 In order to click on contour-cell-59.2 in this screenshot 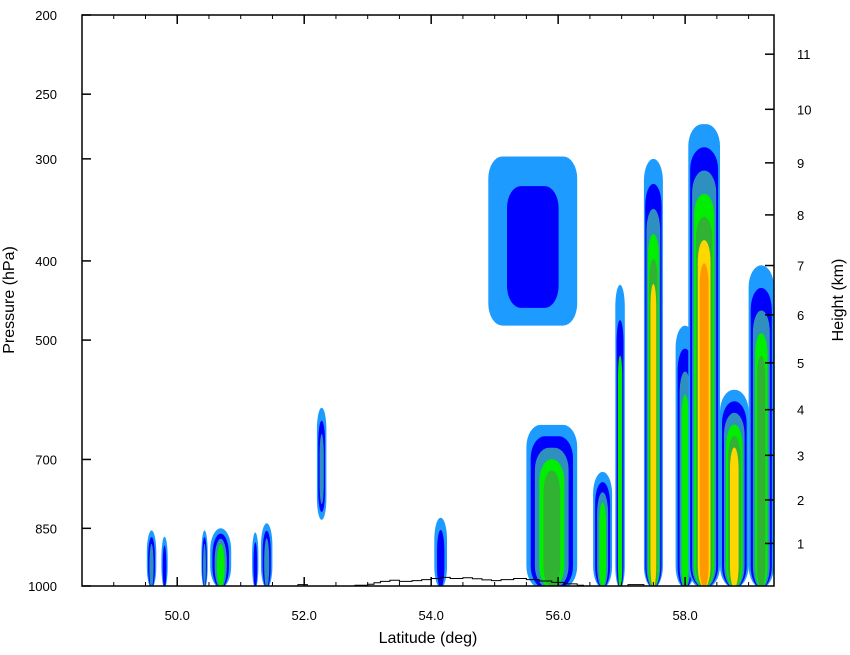, I will do `click(761, 425)`.